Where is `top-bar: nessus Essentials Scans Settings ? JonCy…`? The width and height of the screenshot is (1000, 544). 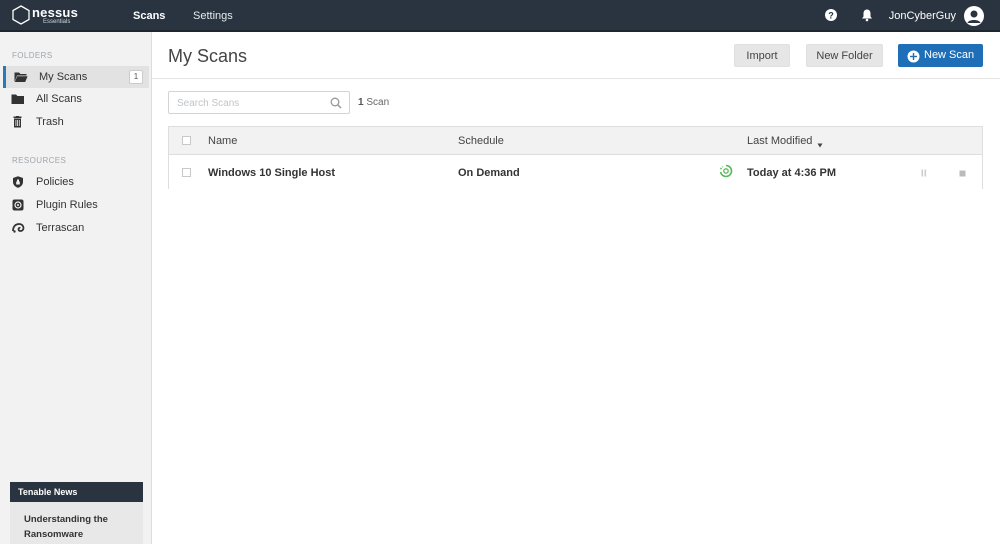
top-bar: nessus Essentials Scans Settings ? JonCy… is located at coordinates (500, 16).